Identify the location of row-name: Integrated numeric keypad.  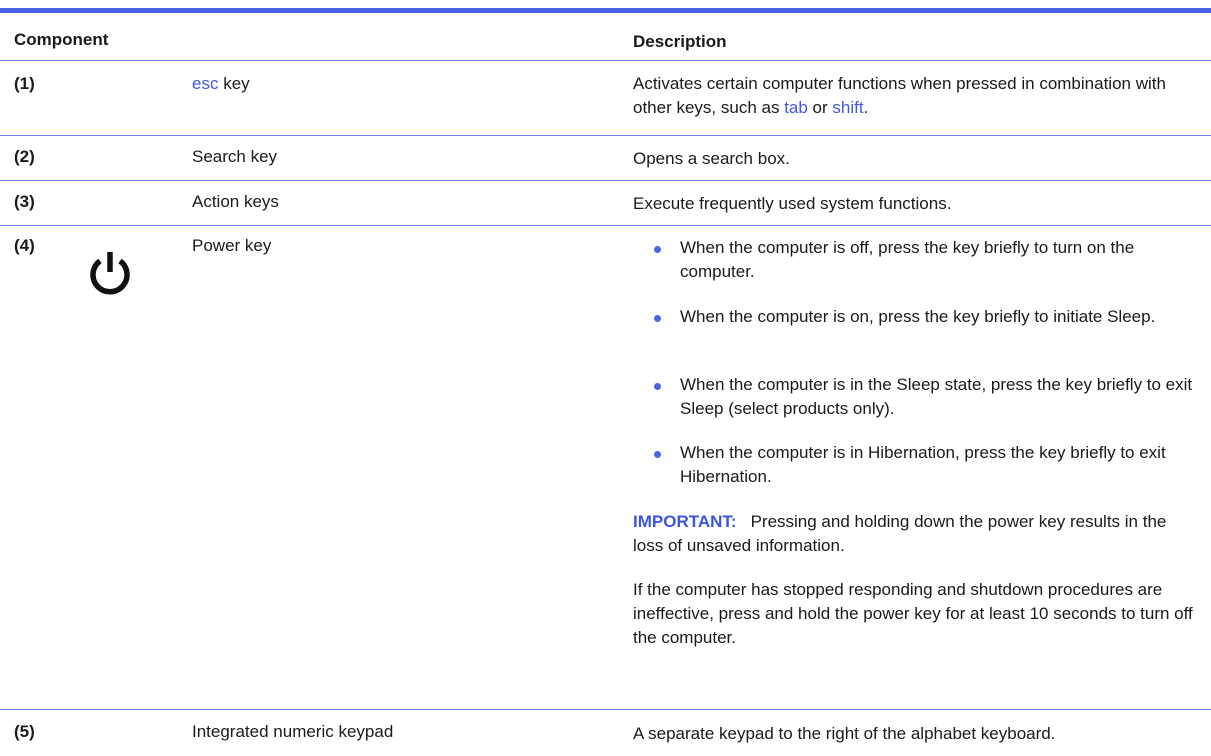
(293, 731).